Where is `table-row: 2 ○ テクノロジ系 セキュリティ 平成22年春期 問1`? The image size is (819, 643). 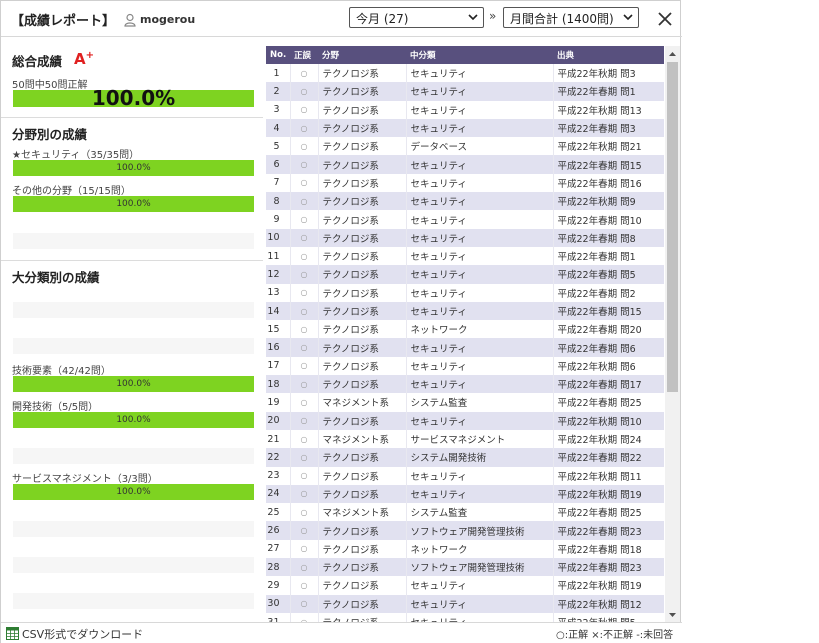 table-row: 2 ○ テクノロジ系 セキュリティ 平成22年春期 問1 is located at coordinates (465, 91).